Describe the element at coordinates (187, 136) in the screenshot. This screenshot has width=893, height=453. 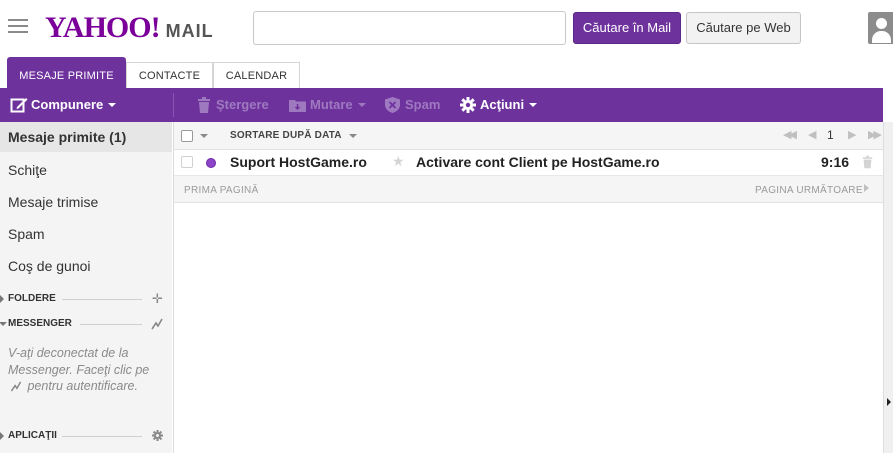
I see `select-all-checkbox` at that location.